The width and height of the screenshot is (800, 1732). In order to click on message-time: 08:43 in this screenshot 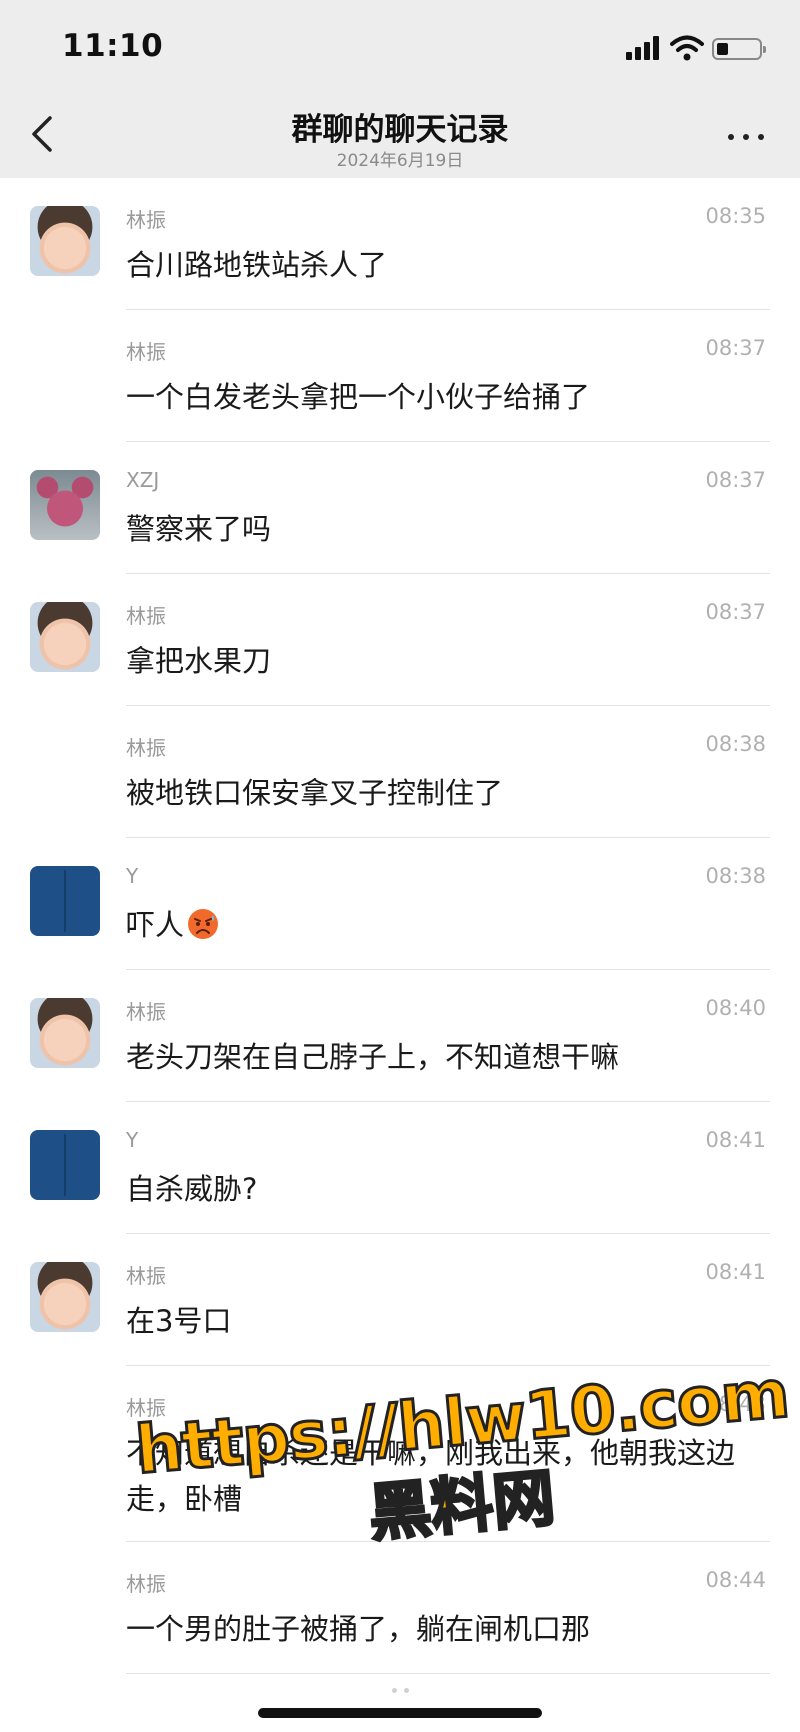, I will do `click(735, 1404)`.